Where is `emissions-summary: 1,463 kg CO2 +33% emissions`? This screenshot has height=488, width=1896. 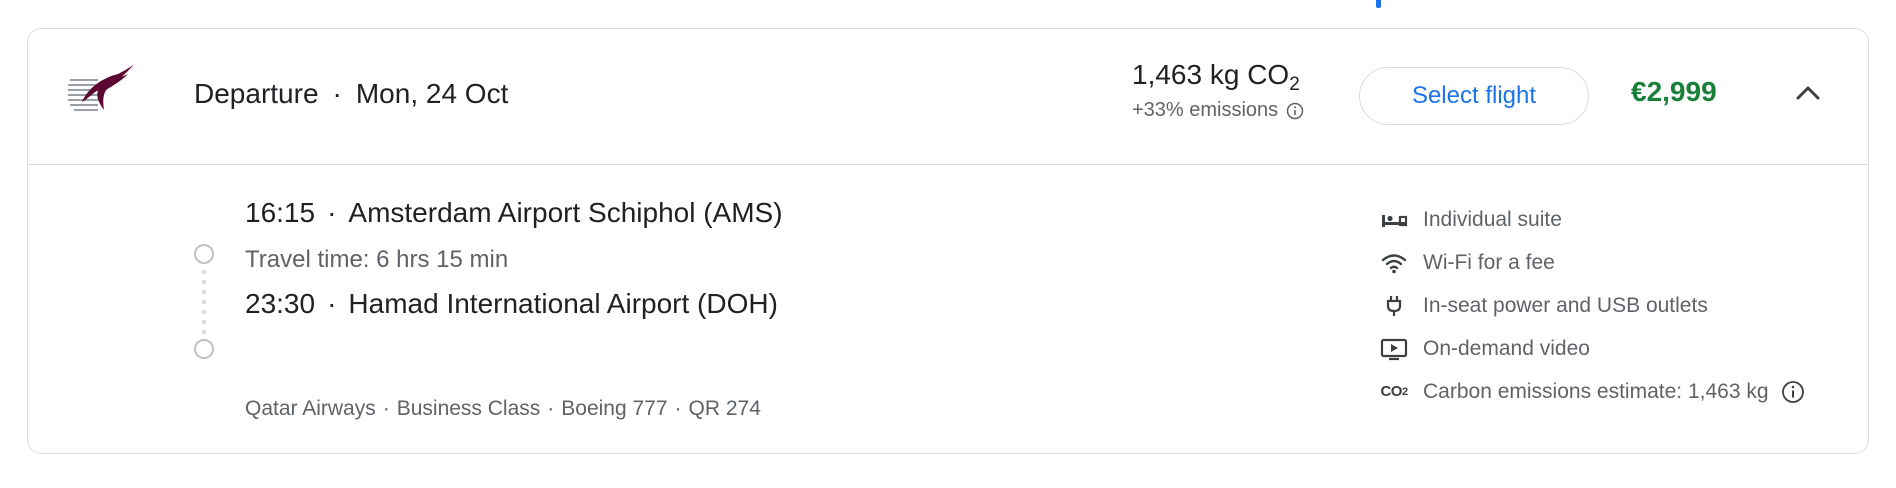
emissions-summary: 1,463 kg CO2 +33% emissions is located at coordinates (1242, 90).